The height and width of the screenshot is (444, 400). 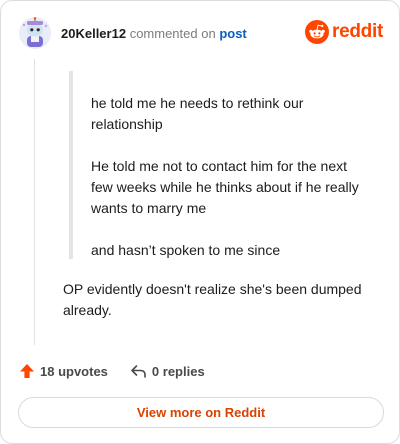 What do you see at coordinates (123, 371) in the screenshot?
I see `comment-actions: 18 upvotes 0 replies` at bounding box center [123, 371].